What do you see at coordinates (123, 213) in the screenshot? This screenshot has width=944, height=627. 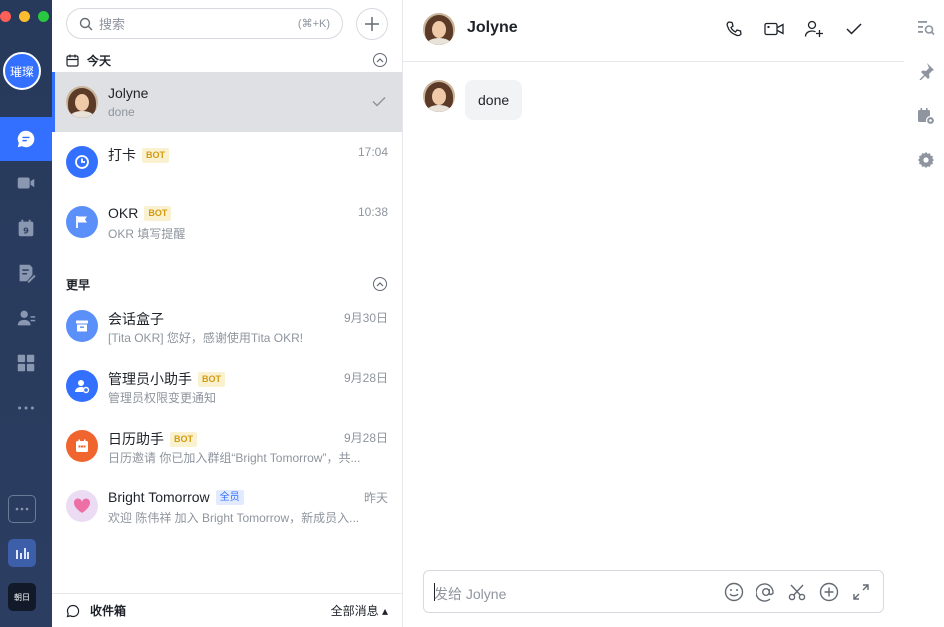 I see `conversation-name-text: OKR` at bounding box center [123, 213].